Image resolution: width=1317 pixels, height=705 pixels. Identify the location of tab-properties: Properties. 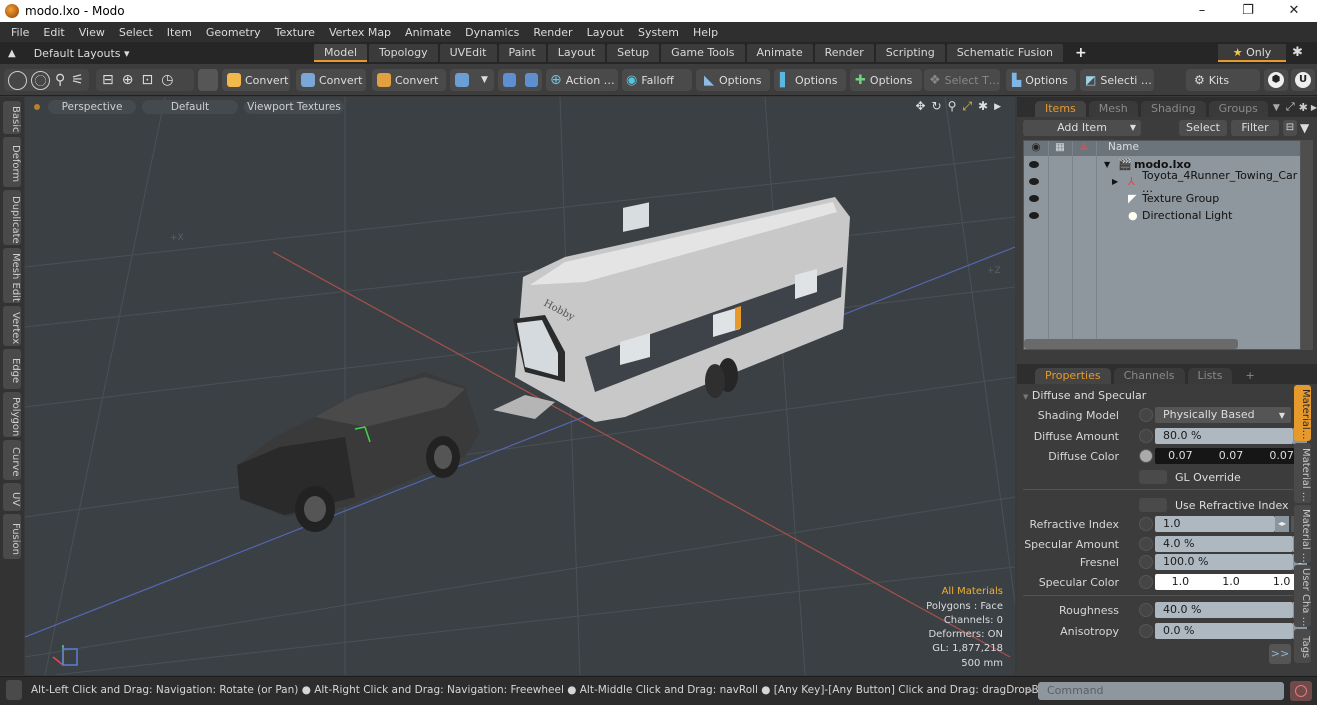
(1073, 376).